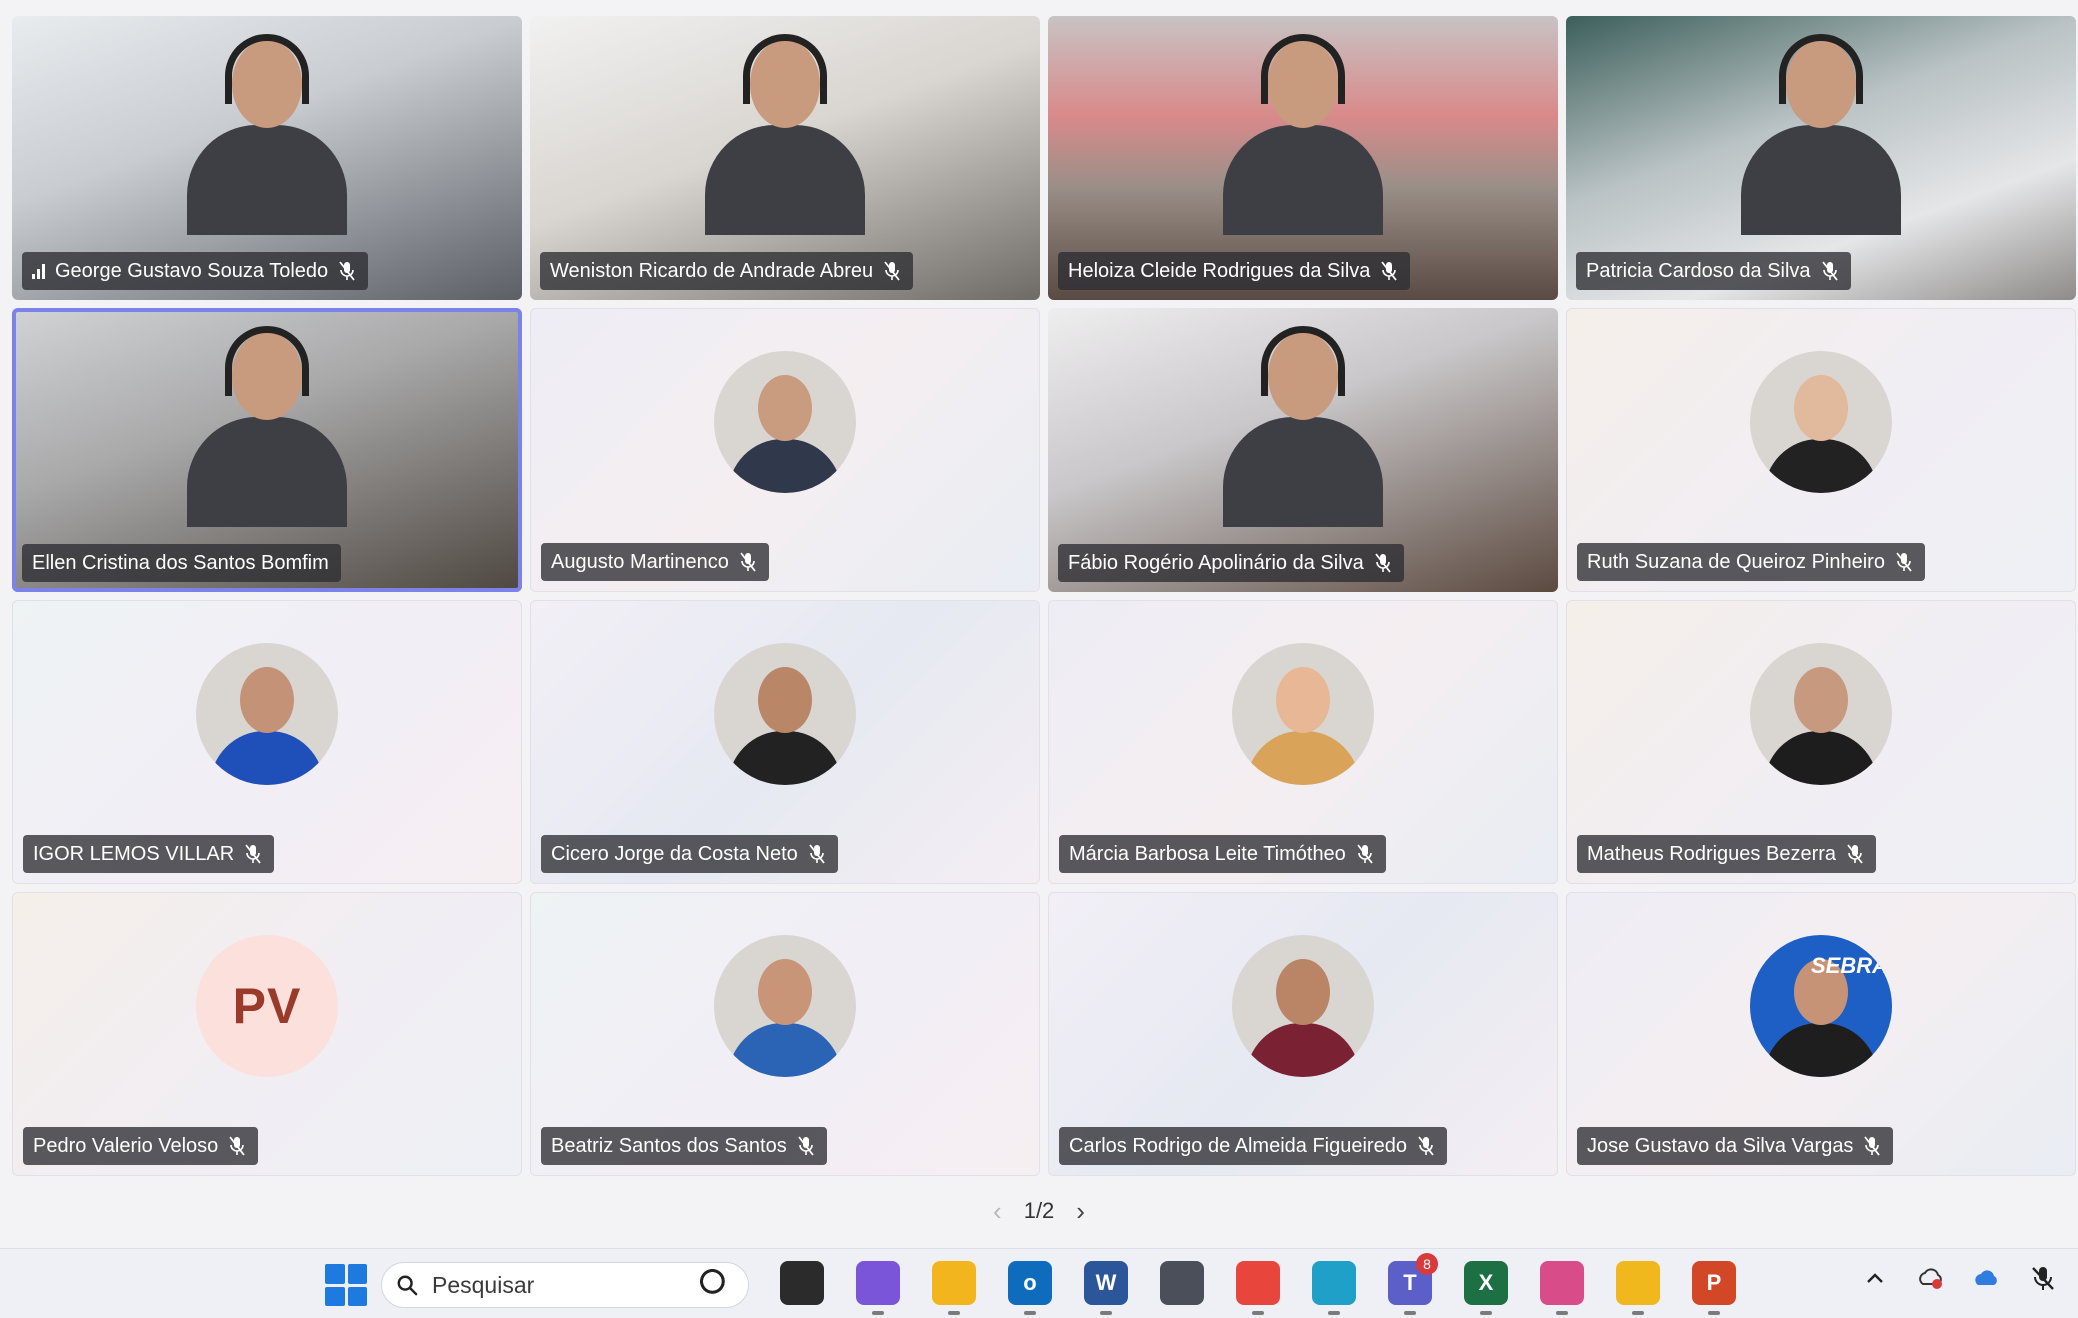 This screenshot has width=2078, height=1318. I want to click on search-highlight-icon, so click(716, 1285).